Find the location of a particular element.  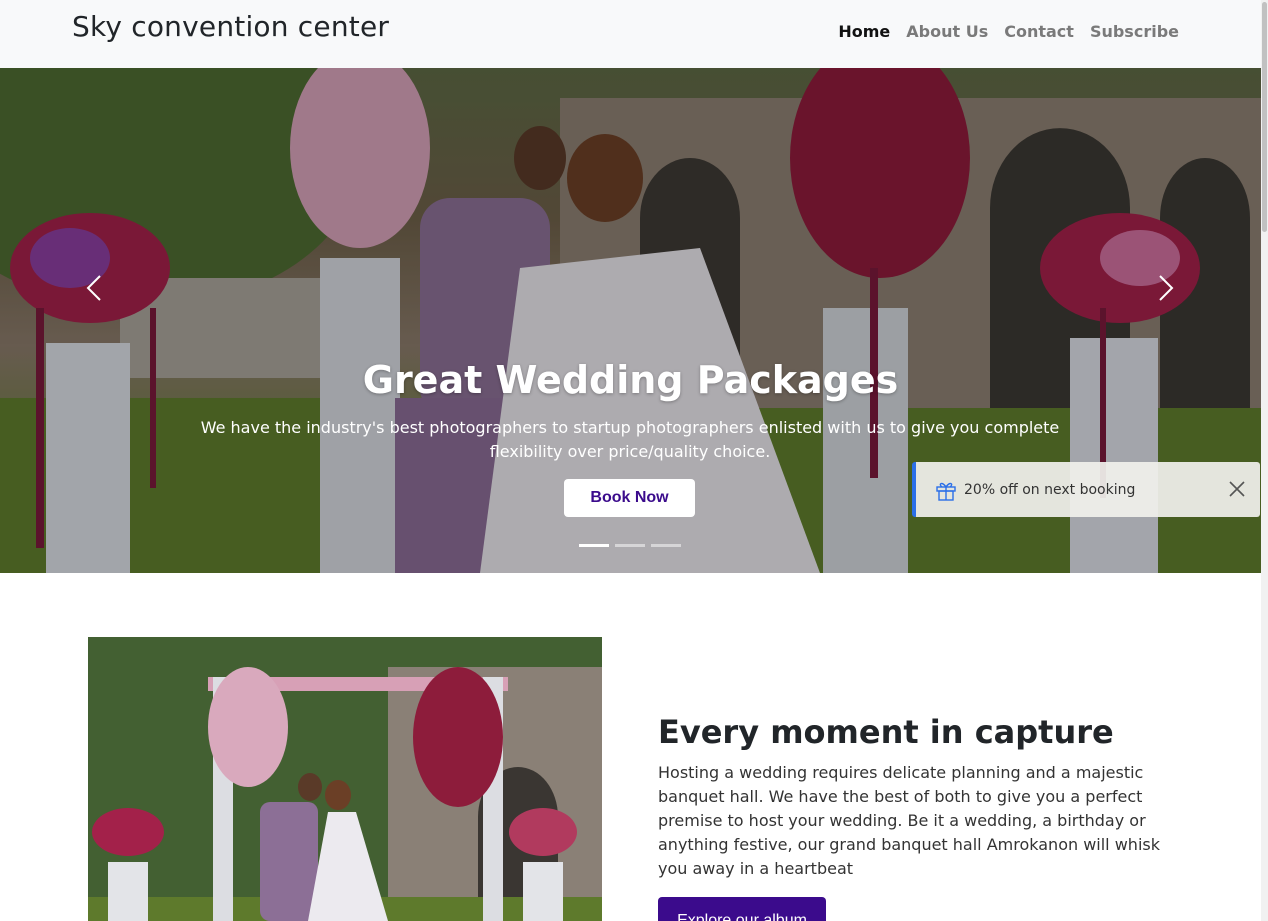

nav-links: Home About Us Contact Subscribe is located at coordinates (1008, 31).